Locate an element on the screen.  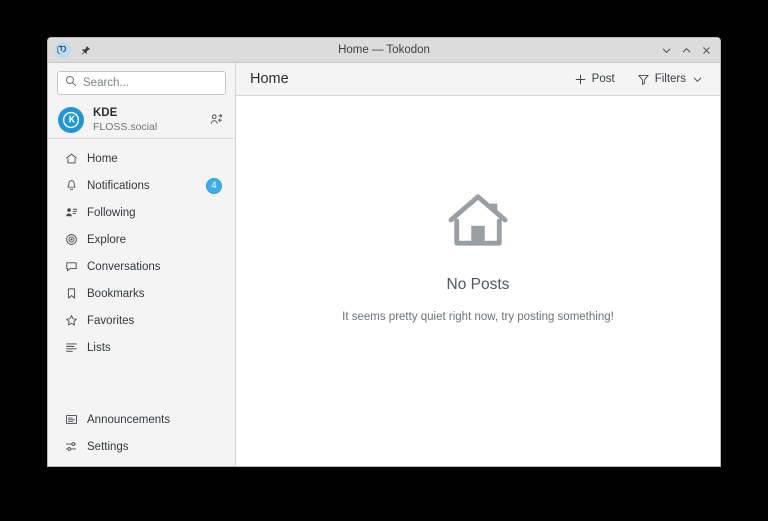
pin-icon is located at coordinates (85, 50).